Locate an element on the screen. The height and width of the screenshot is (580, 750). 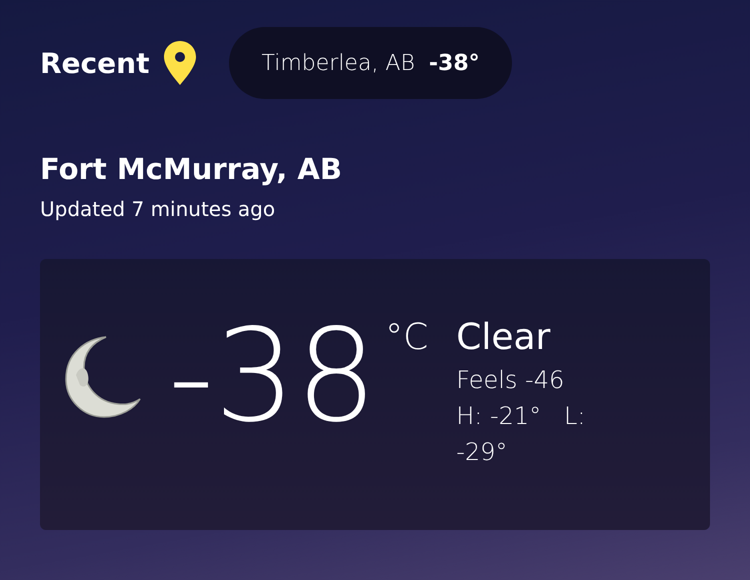
feels-like-text: Feels -46 is located at coordinates (511, 380).